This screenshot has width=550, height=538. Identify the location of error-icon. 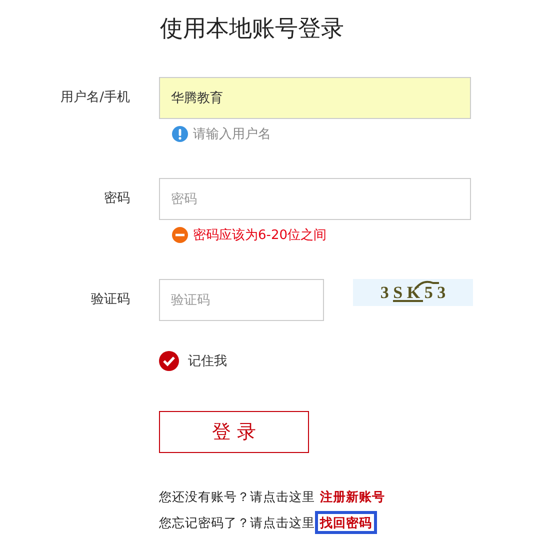
(180, 235).